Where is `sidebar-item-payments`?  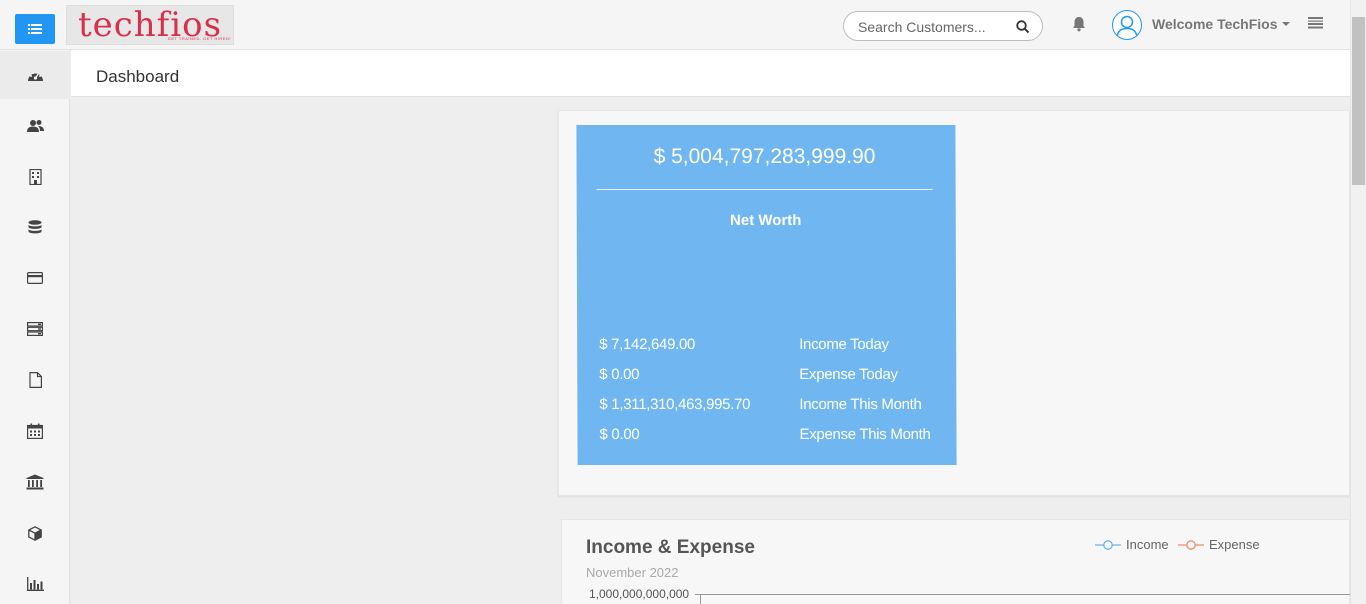
sidebar-item-payments is located at coordinates (35, 278).